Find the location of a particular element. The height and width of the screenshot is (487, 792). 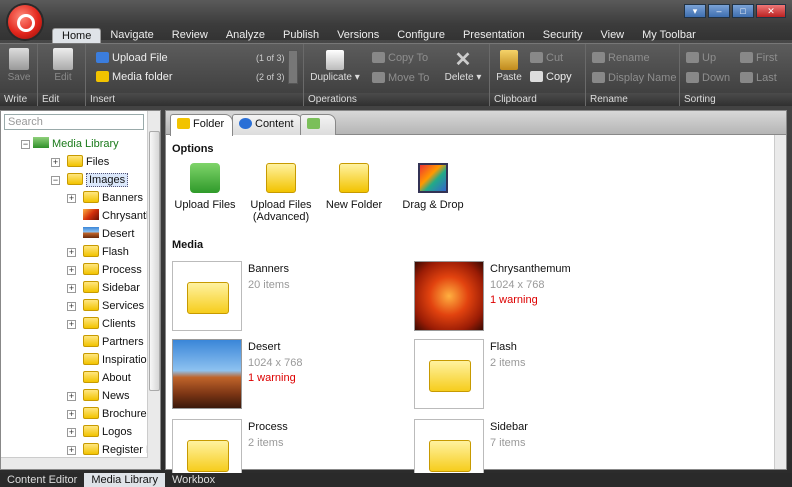

media-item-chrysanthemum: Chrysanthemum 1024 x 768 1 warning is located at coordinates (529, 298).